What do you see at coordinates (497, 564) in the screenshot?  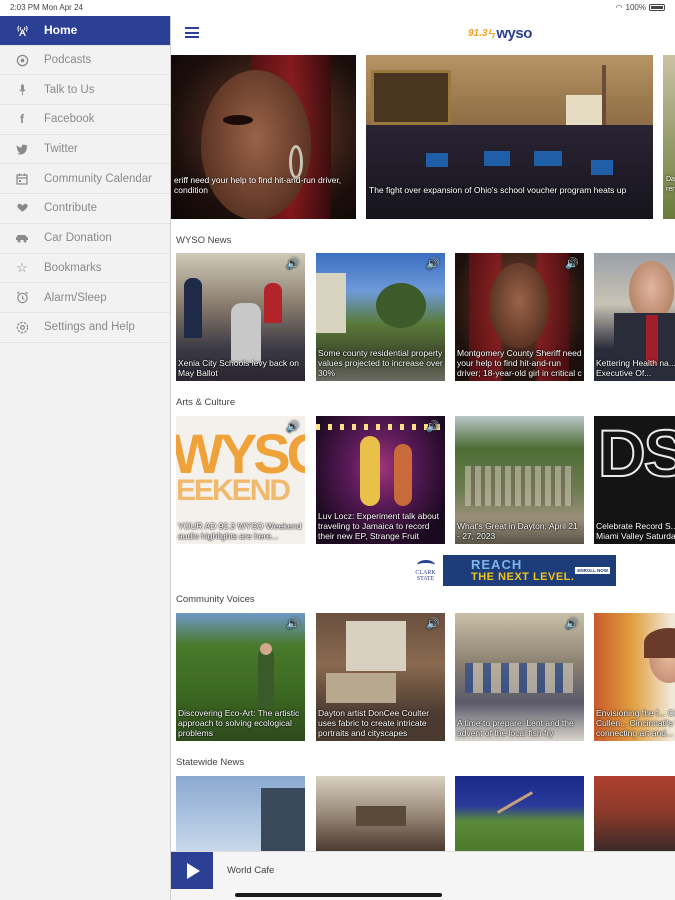 I see `ad-headline1: REACH` at bounding box center [497, 564].